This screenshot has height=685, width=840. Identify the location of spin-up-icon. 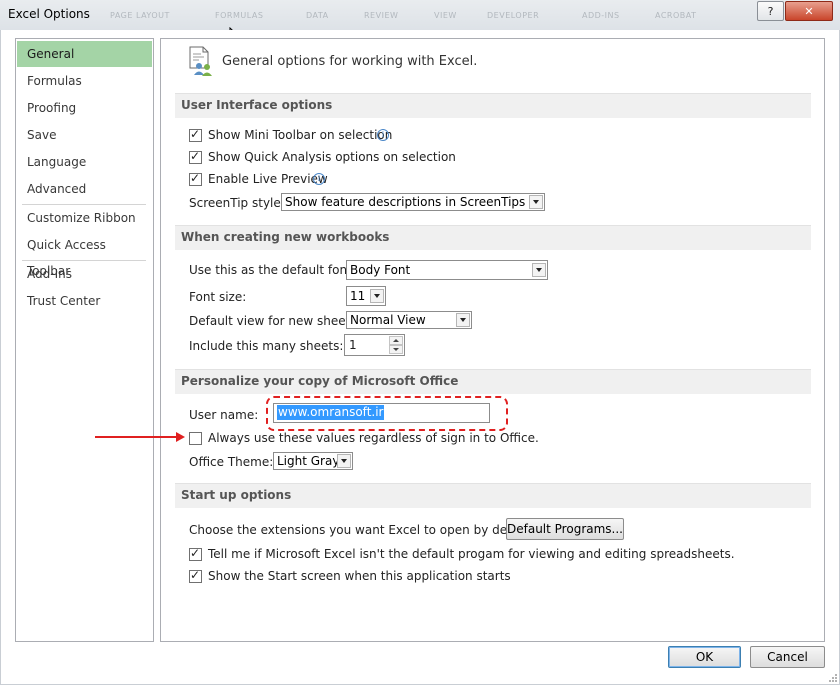
(396, 340).